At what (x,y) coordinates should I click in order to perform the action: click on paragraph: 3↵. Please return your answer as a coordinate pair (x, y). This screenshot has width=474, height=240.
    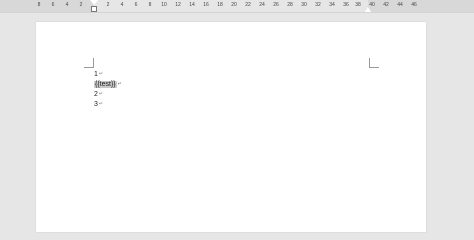
    Looking at the image, I should click on (98, 104).